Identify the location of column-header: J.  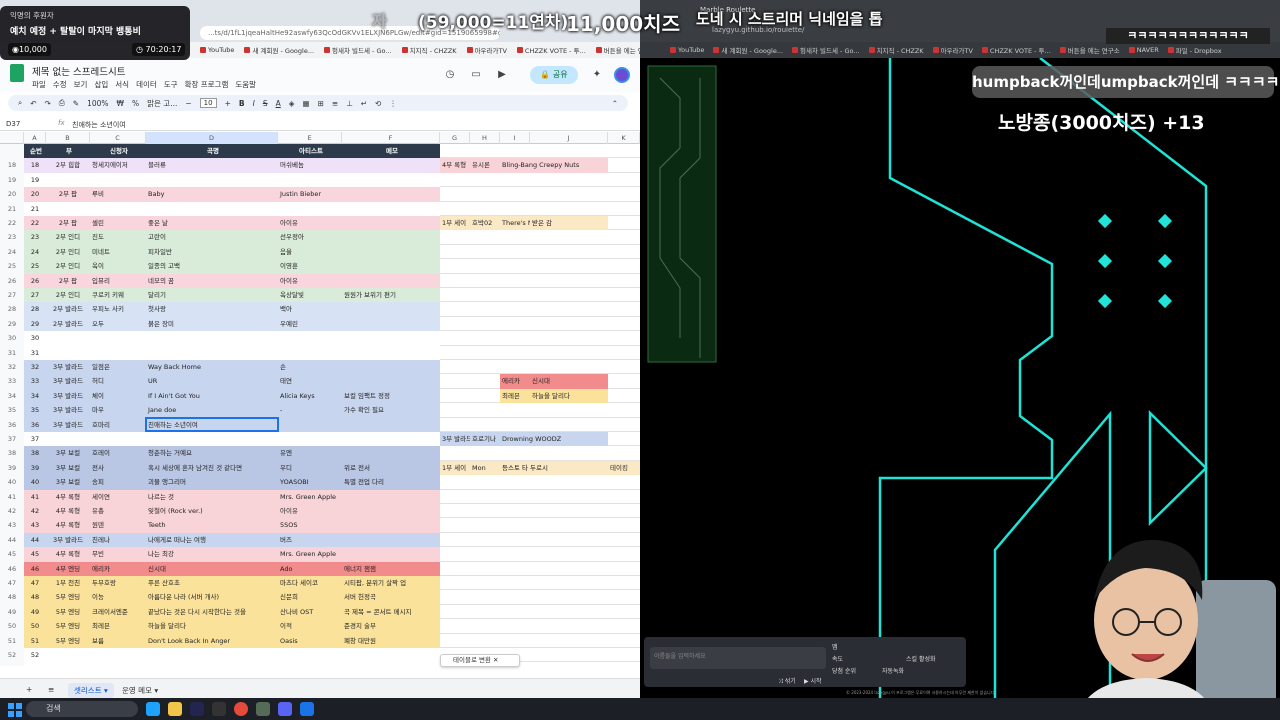
(569, 138).